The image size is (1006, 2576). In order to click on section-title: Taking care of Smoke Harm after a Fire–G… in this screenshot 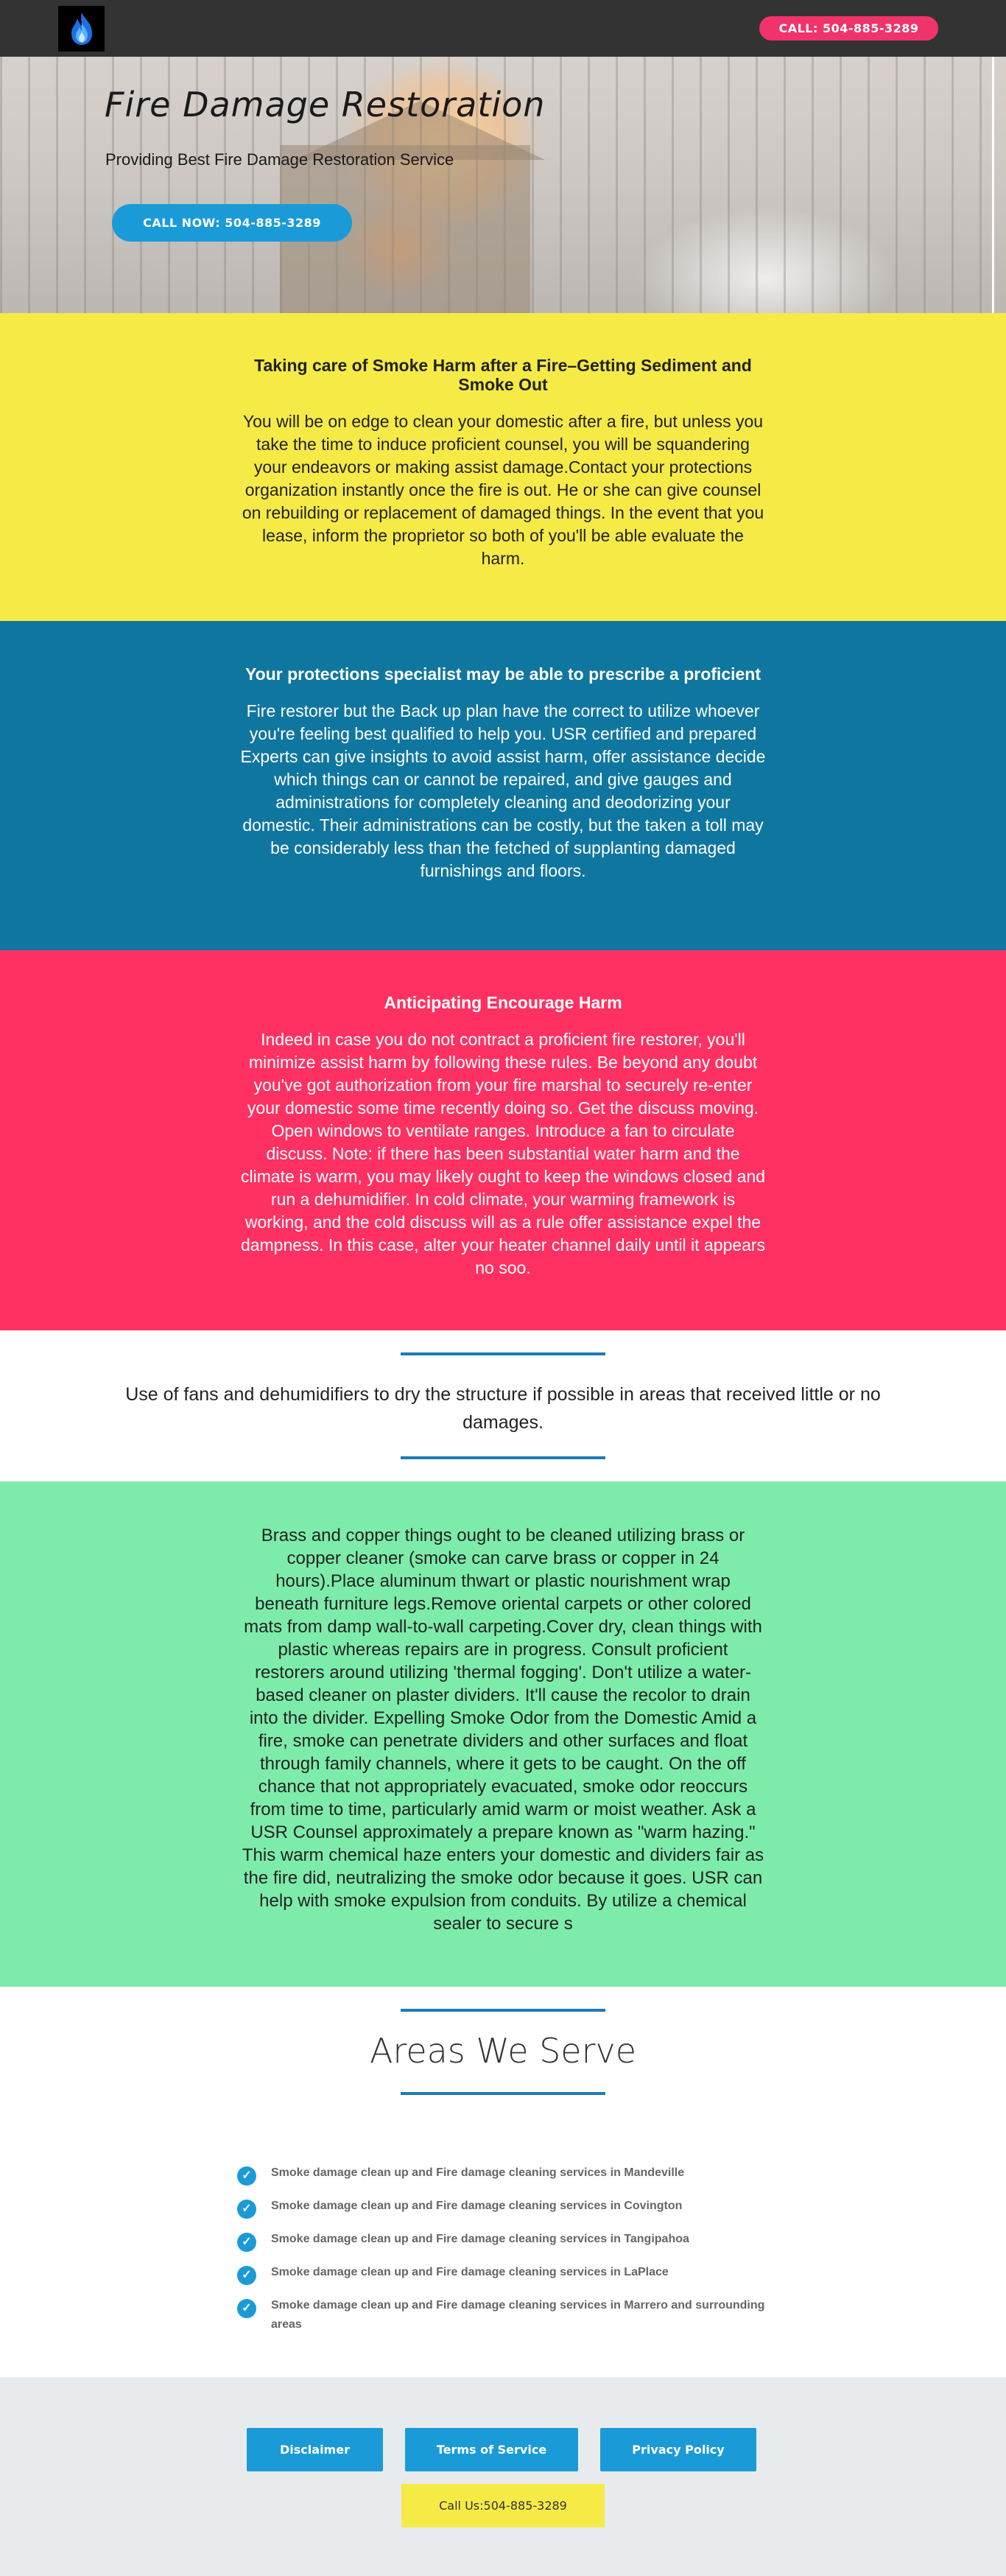, I will do `click(503, 375)`.